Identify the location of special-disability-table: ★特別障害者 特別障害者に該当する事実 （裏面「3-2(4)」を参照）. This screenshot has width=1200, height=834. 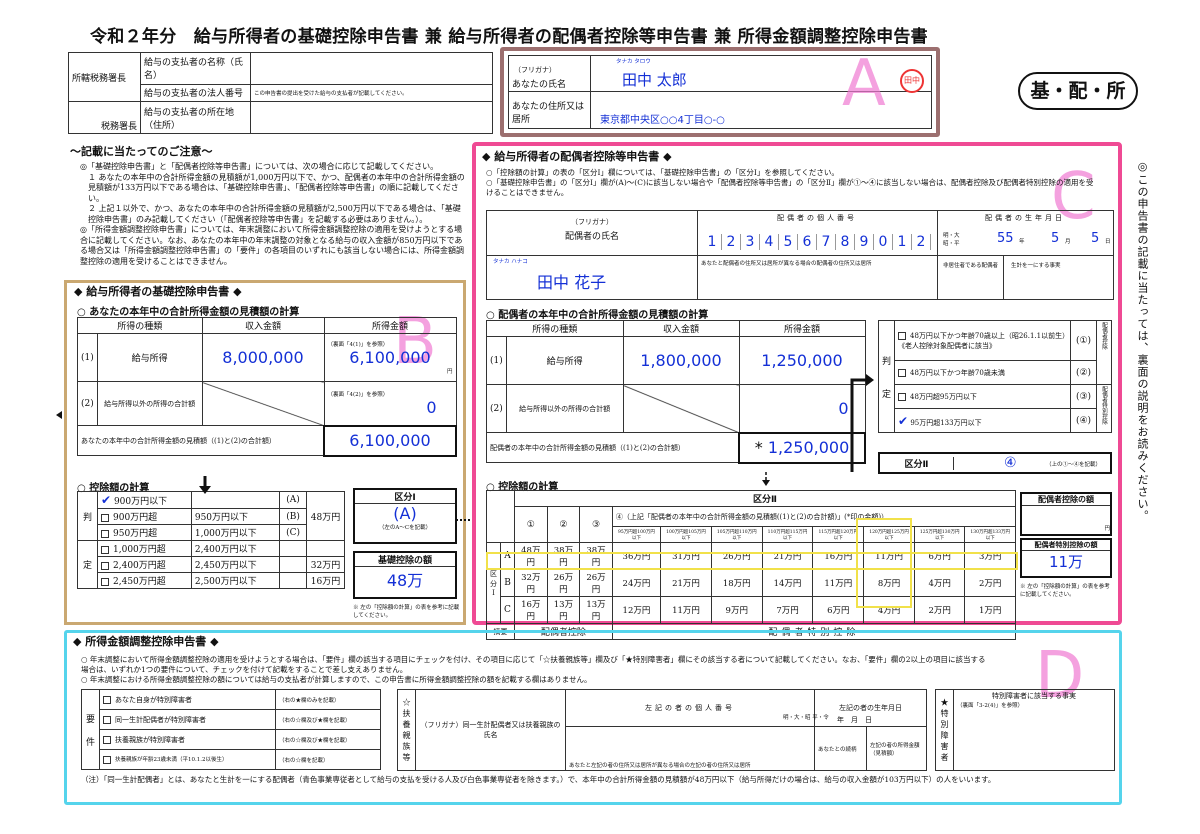
(1025, 730).